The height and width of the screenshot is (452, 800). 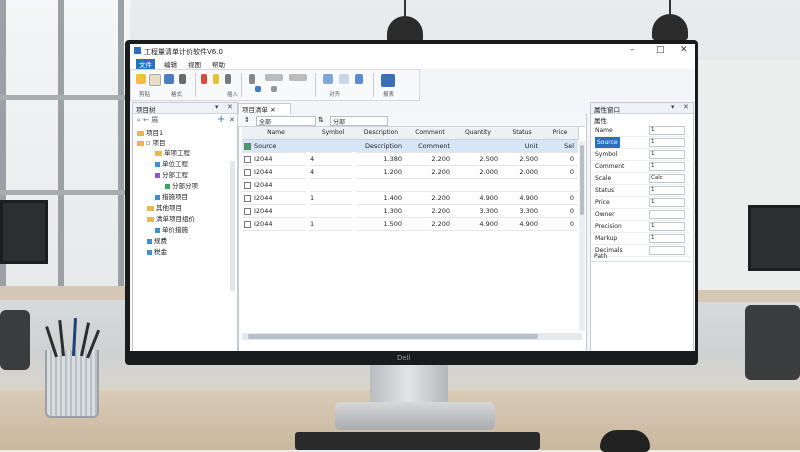 What do you see at coordinates (388, 80) in the screenshot?
I see `report-icon` at bounding box center [388, 80].